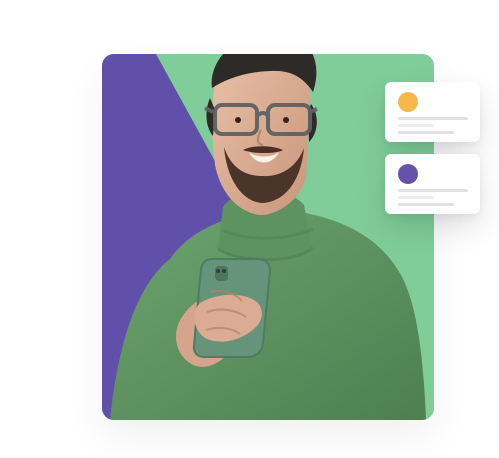 Image resolution: width=499 pixels, height=458 pixels. Describe the element at coordinates (221, 273) in the screenshot. I see `phone-camera` at that location.